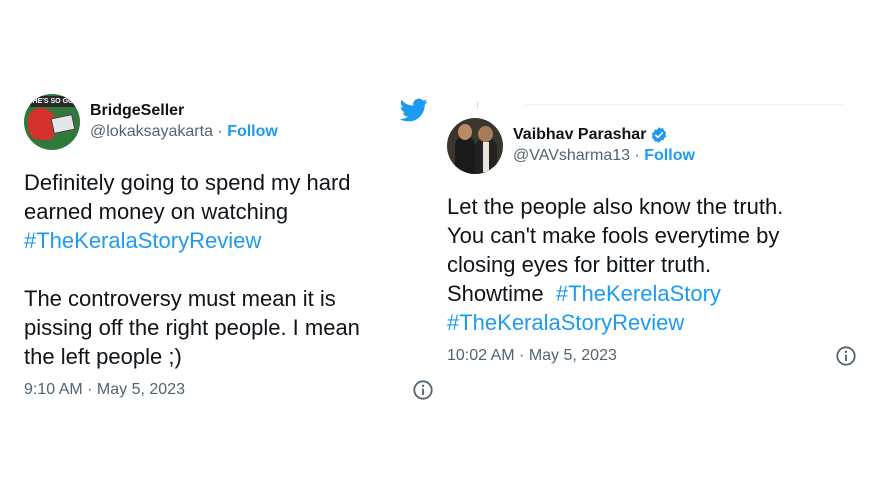 The image size is (870, 489). What do you see at coordinates (579, 135) in the screenshot?
I see `display-name: Vaibhav Parashar` at bounding box center [579, 135].